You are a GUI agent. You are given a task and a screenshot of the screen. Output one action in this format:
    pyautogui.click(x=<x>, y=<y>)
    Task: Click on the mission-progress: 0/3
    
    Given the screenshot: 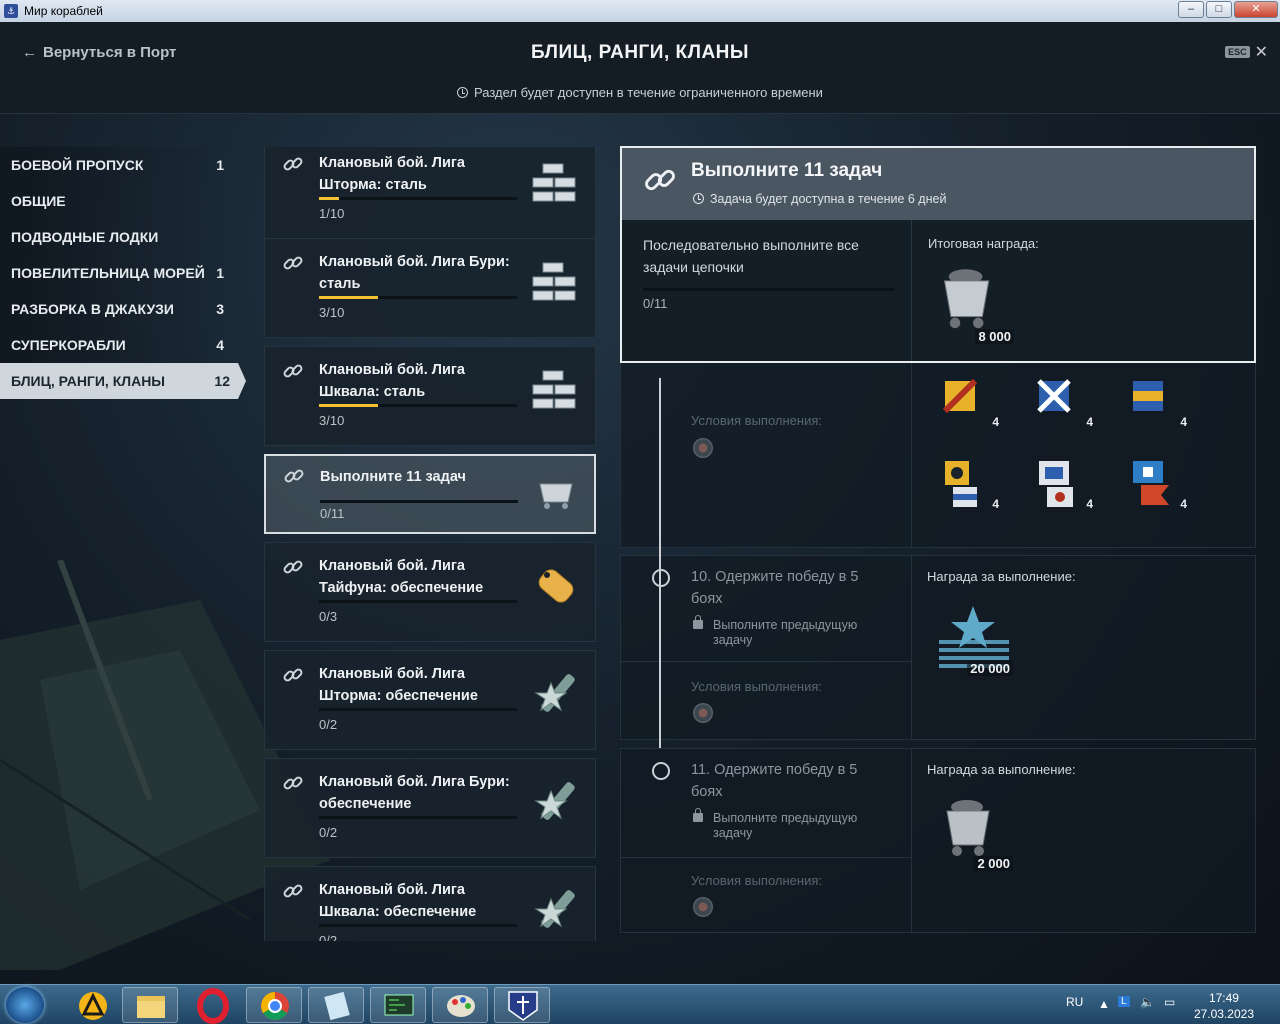 What is the action you would take?
    pyautogui.click(x=328, y=616)
    